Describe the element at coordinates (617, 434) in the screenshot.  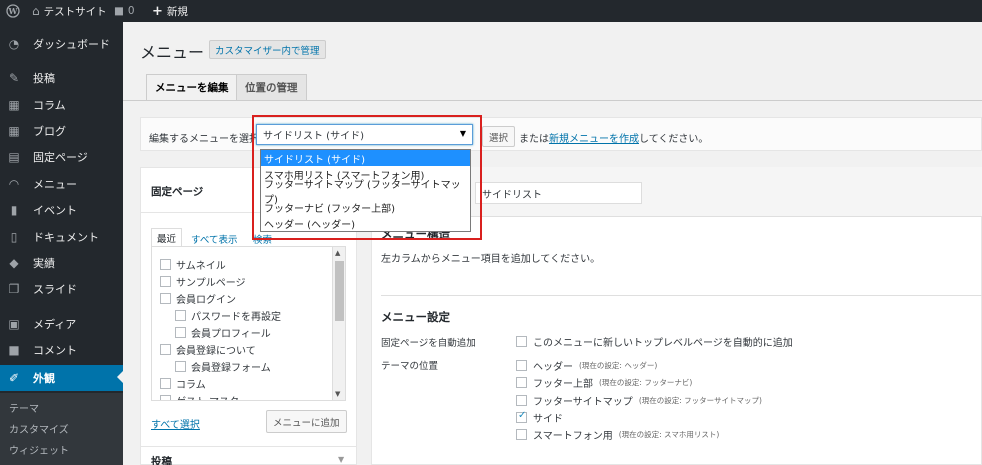
I see `location-option: スマートフォン用 (現在の設定: スマホ用リスト)` at that location.